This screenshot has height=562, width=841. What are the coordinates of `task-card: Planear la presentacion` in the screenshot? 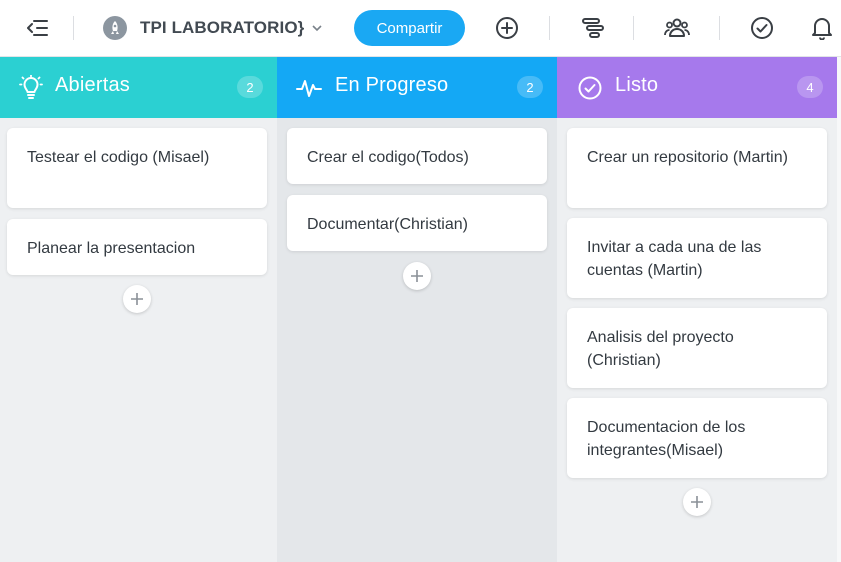 It's located at (137, 247).